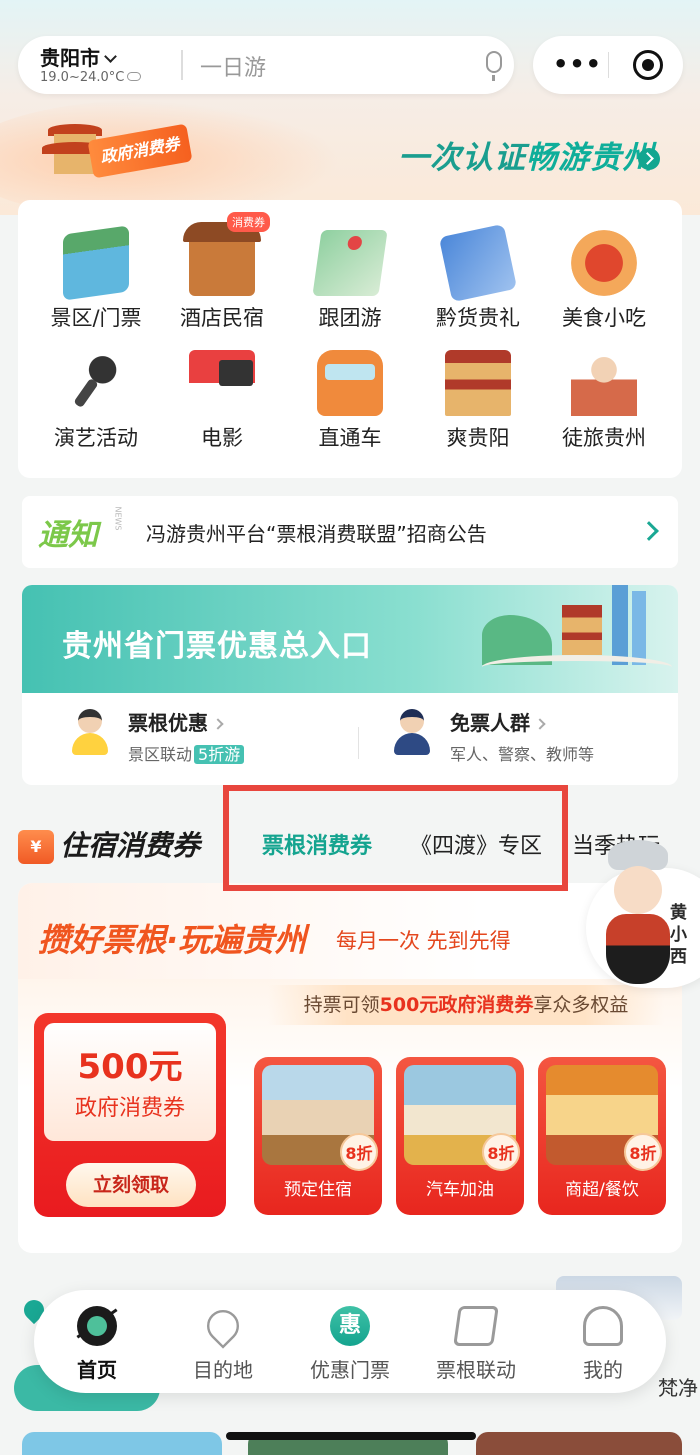 This screenshot has width=700, height=1455. What do you see at coordinates (96, 263) in the screenshot?
I see `waterfall-icon` at bounding box center [96, 263].